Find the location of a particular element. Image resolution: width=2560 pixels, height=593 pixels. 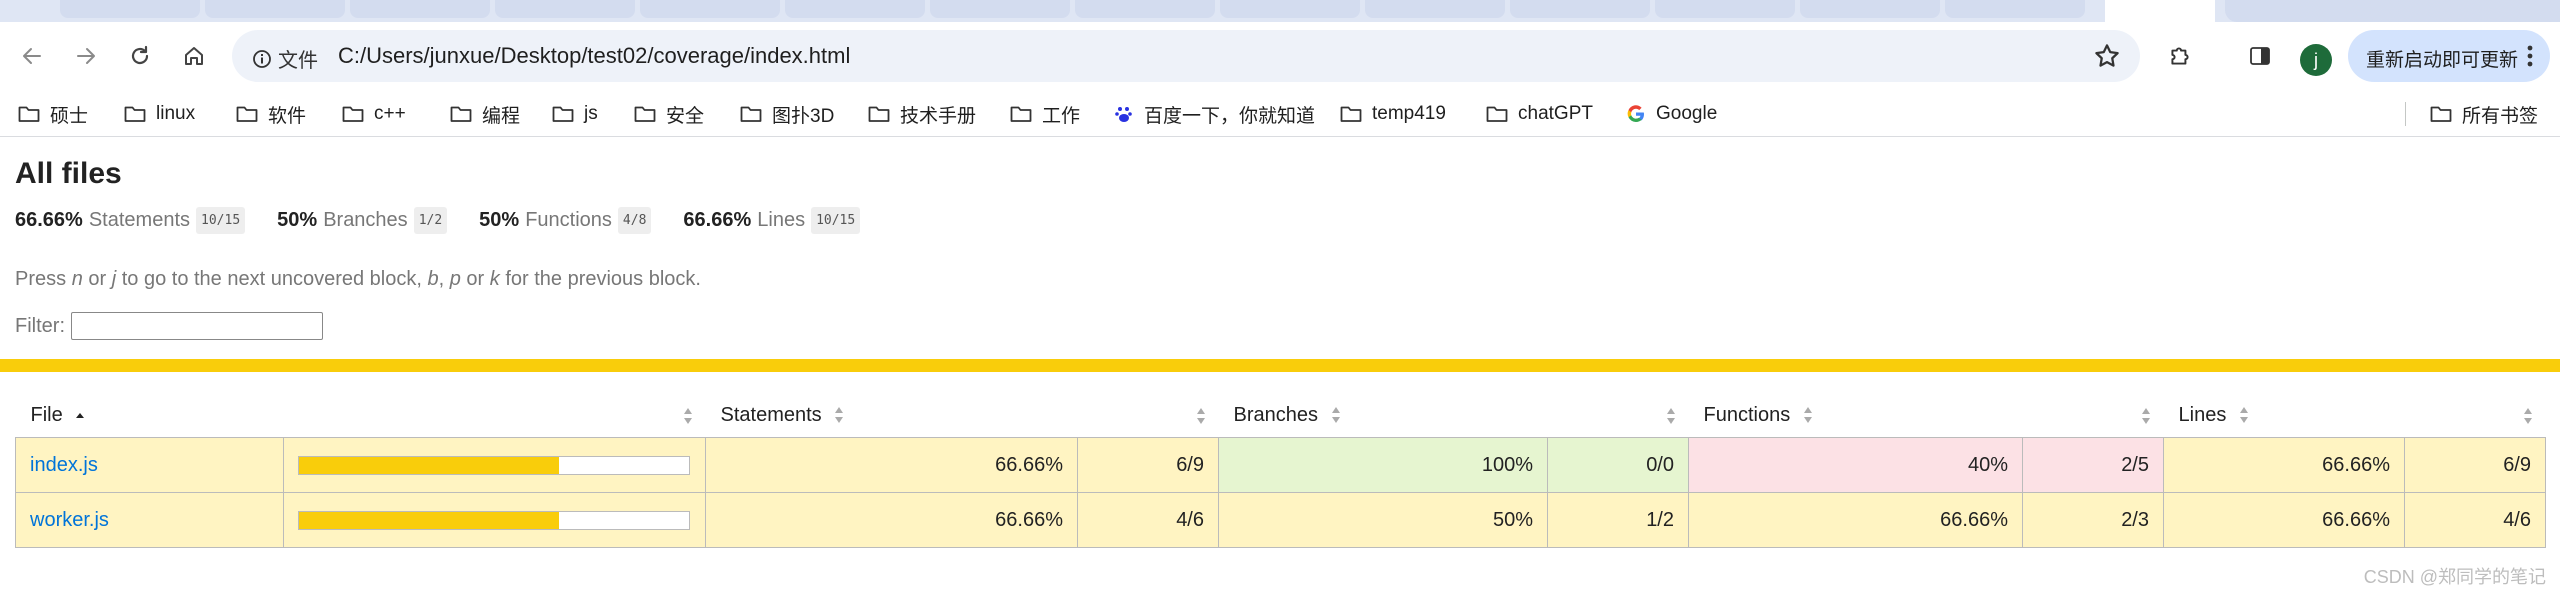

column-header-statements-fraction is located at coordinates (1148, 415).